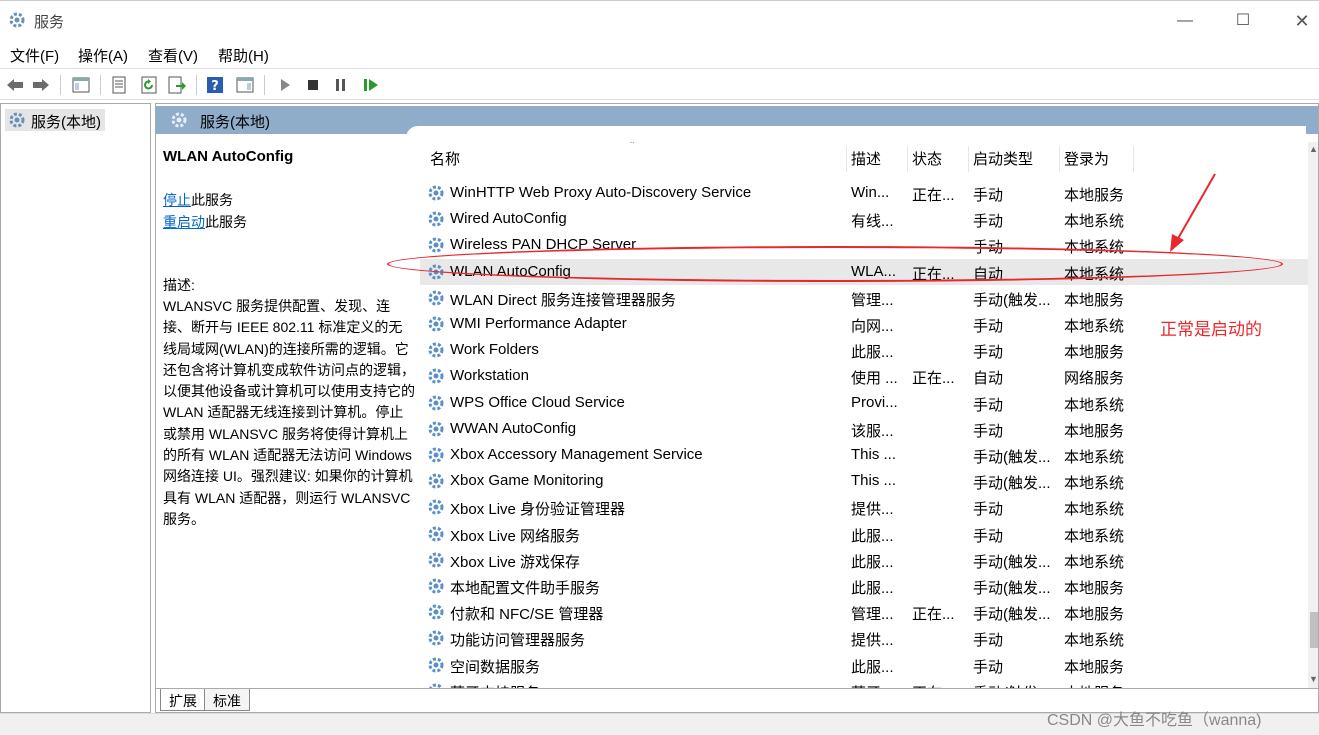 The width and height of the screenshot is (1319, 735). What do you see at coordinates (285, 85) in the screenshot?
I see `start-service-icon` at bounding box center [285, 85].